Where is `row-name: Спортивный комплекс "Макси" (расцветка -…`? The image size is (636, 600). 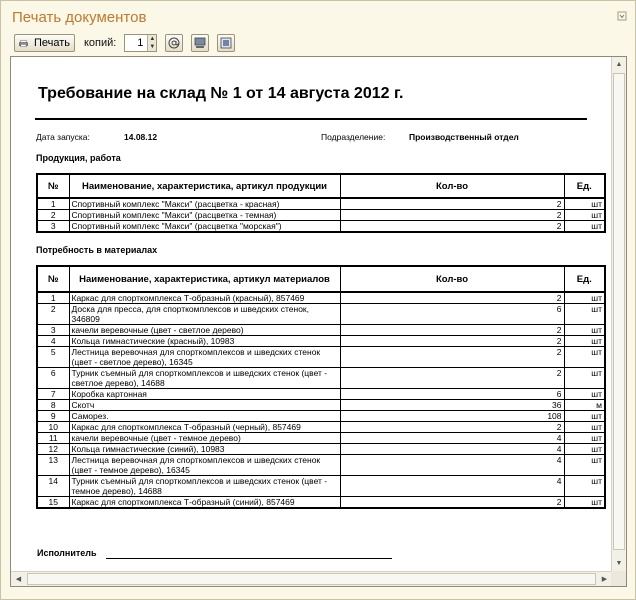 row-name: Спортивный комплекс "Макси" (расцветка -… is located at coordinates (204, 215).